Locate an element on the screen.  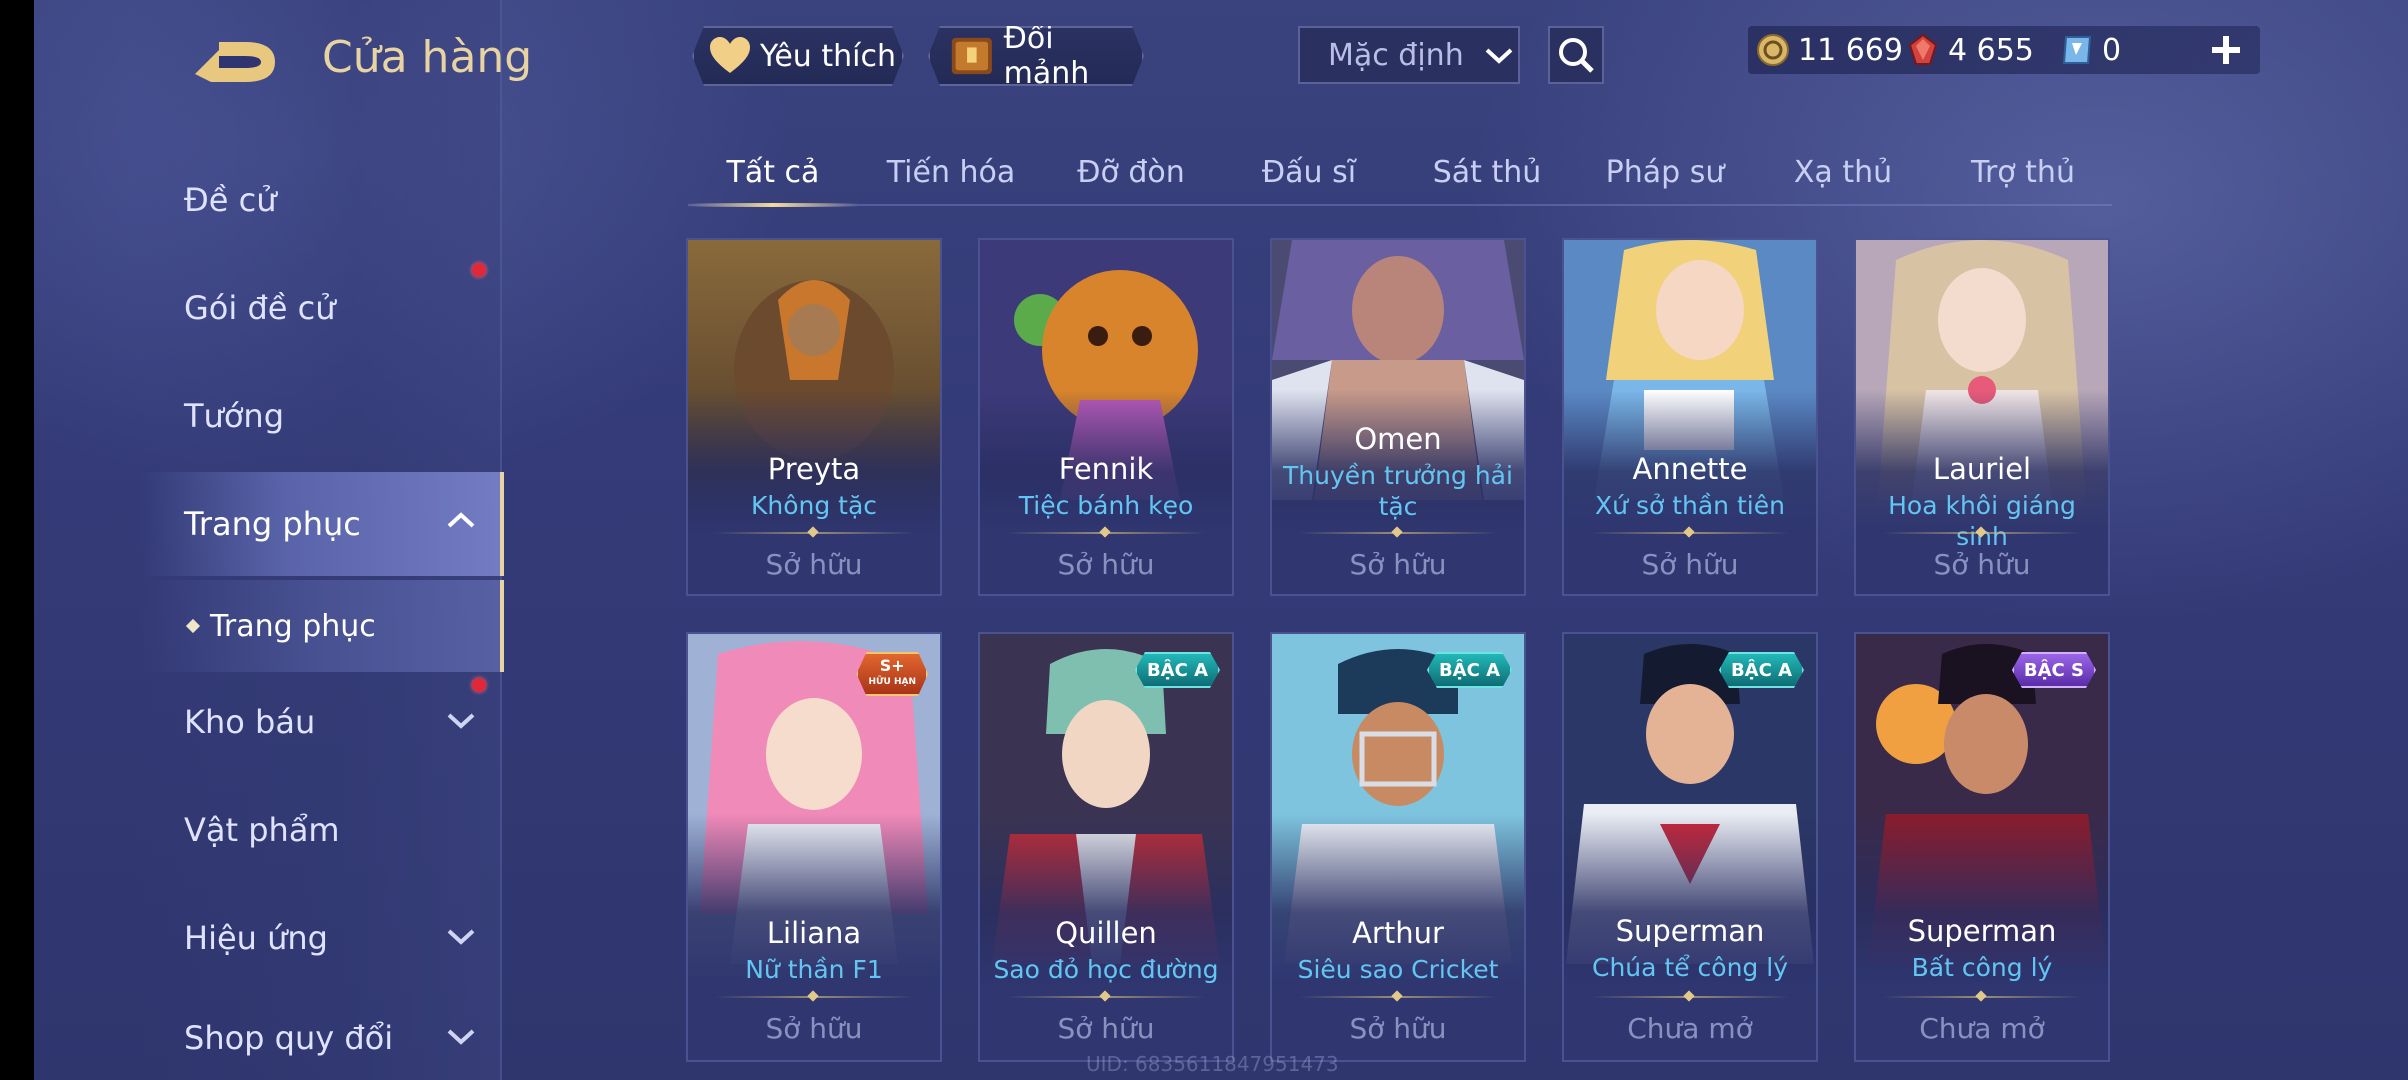
skin-card-superman-2: BẬC S Superman Bất công lý Chưa mở is located at coordinates (1982, 847).